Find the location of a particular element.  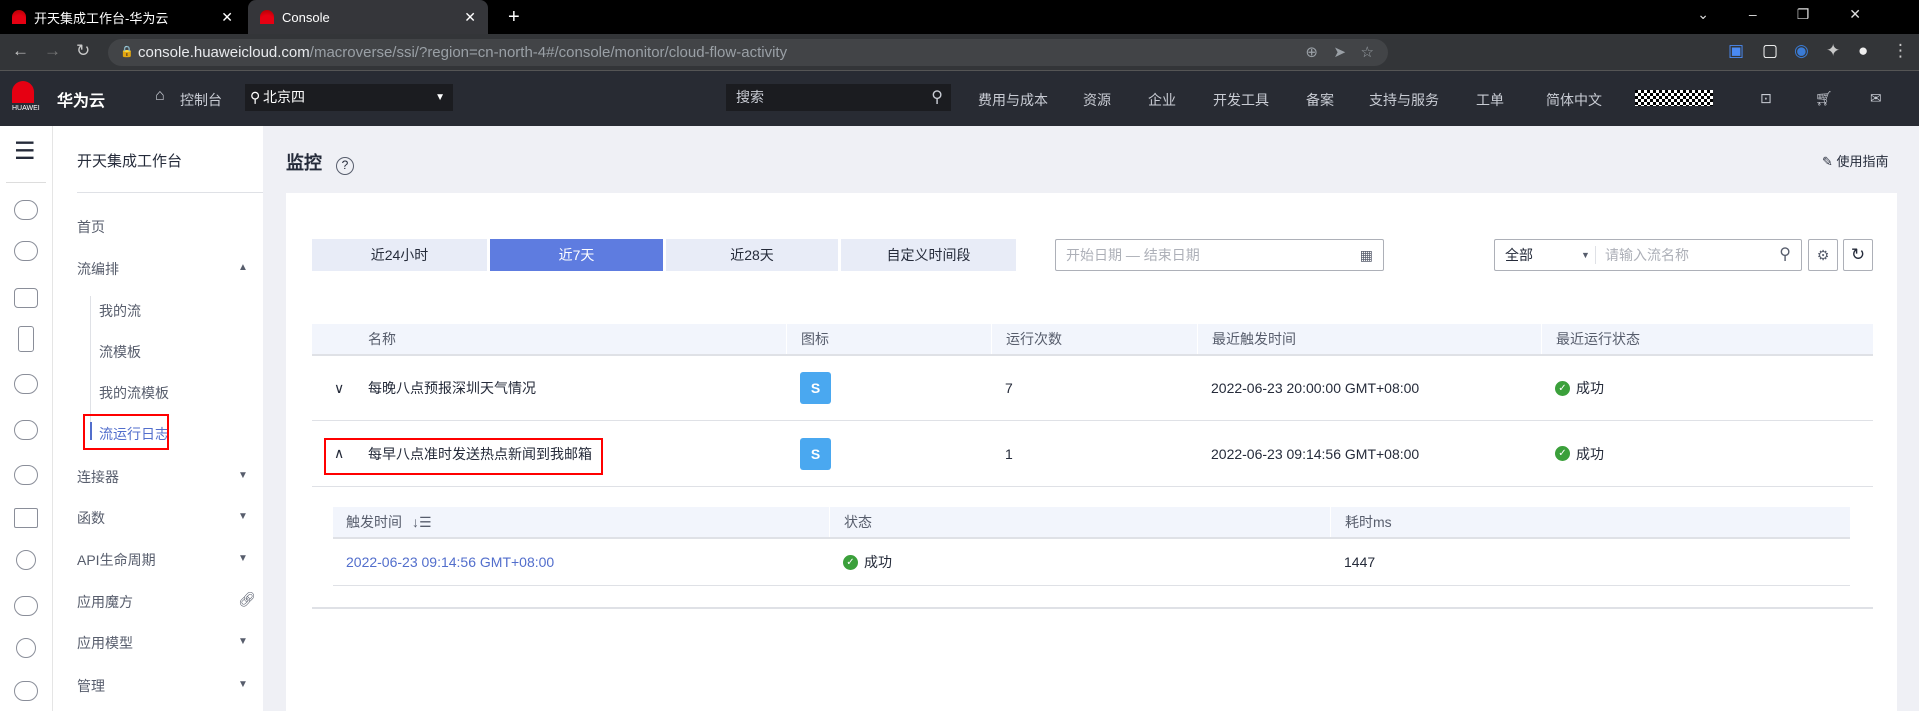

translate-extension-icon: ▣ is located at coordinates (1736, 51).